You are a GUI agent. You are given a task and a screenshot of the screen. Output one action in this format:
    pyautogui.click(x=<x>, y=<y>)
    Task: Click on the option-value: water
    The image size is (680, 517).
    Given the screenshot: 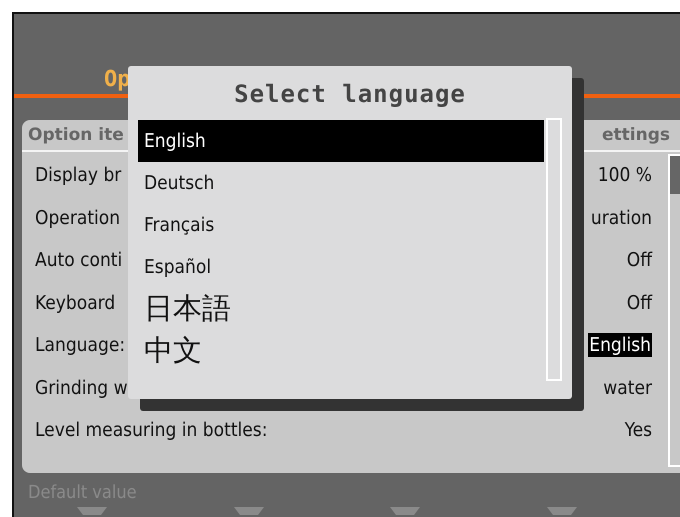 What is the action you would take?
    pyautogui.click(x=627, y=387)
    